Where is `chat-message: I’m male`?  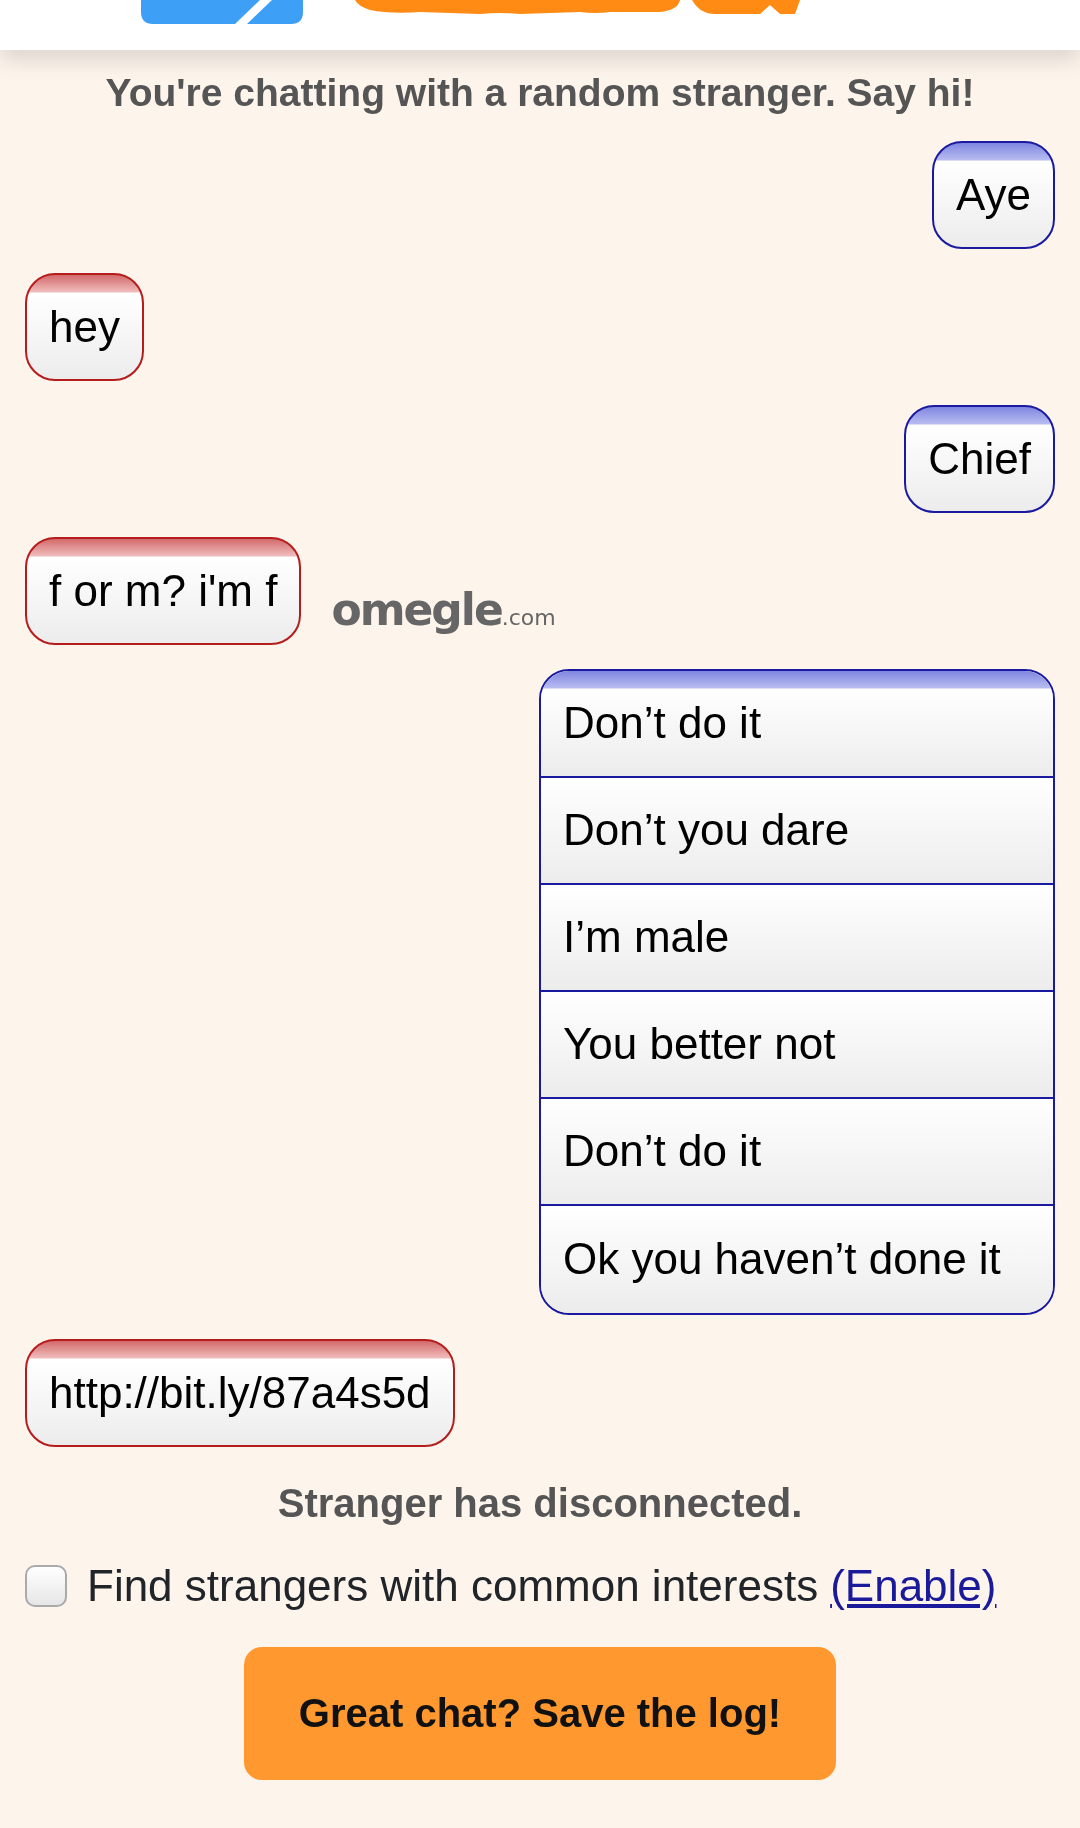 chat-message: I’m male is located at coordinates (797, 938).